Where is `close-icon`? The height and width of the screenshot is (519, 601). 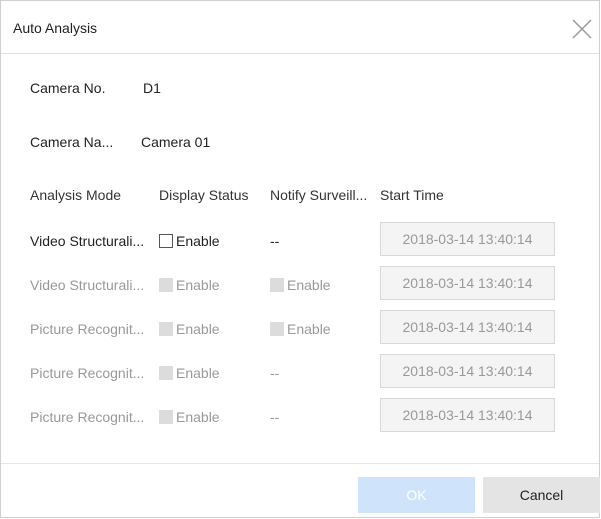 close-icon is located at coordinates (582, 29).